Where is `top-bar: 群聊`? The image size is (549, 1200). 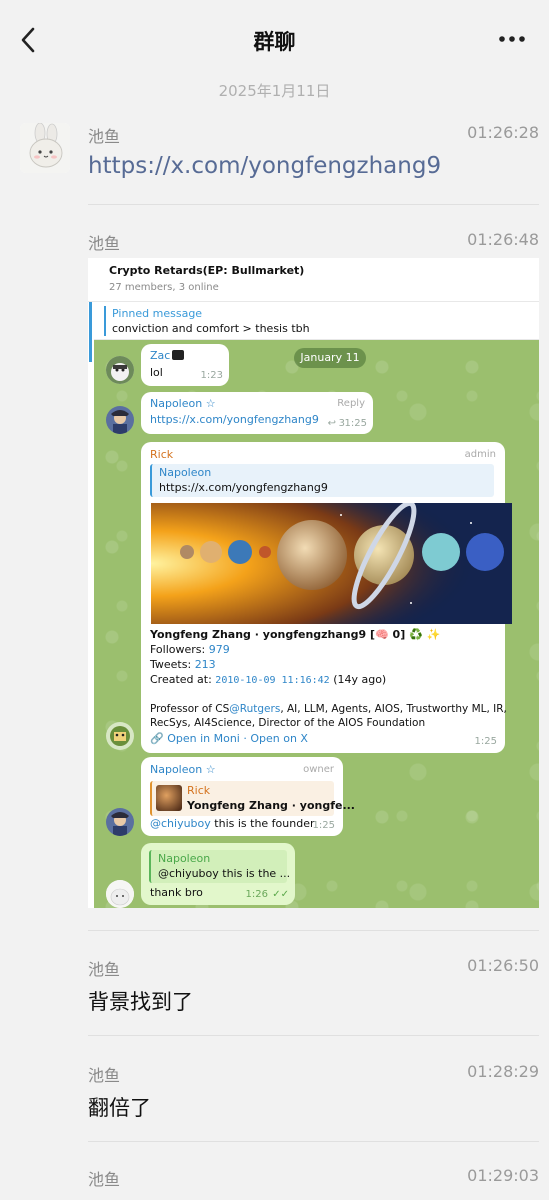
top-bar: 群聊 is located at coordinates (274, 40).